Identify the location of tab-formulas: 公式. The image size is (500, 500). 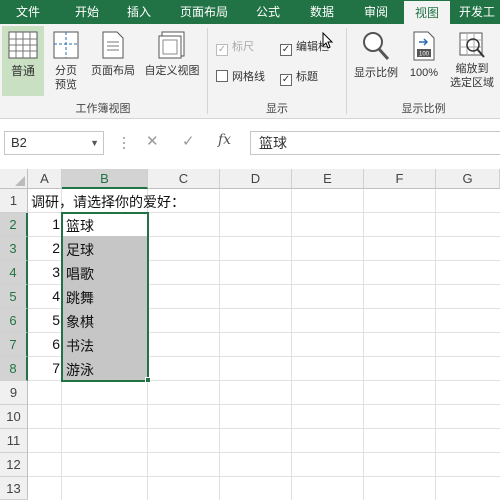
(268, 12).